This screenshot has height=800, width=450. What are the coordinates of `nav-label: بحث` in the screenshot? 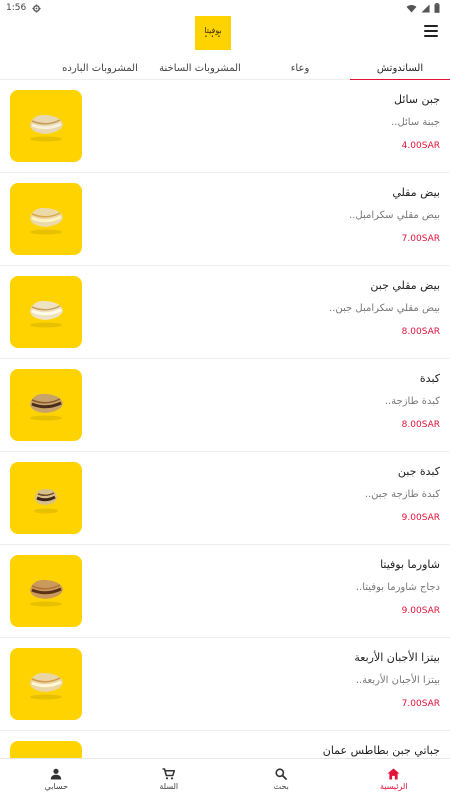 It's located at (281, 786).